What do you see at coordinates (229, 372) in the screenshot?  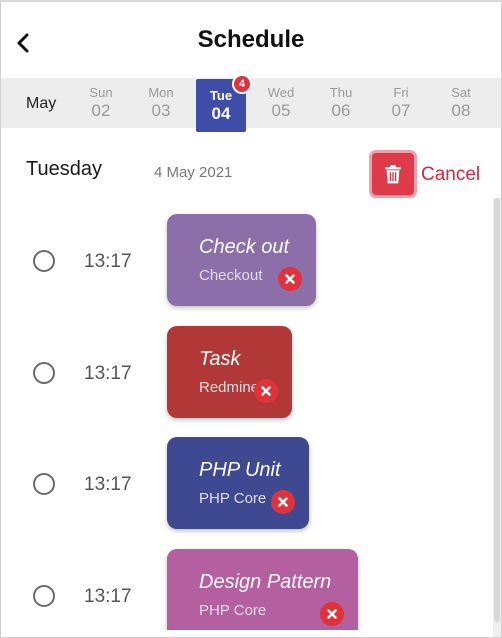 I see `event-card: Task Redmine` at bounding box center [229, 372].